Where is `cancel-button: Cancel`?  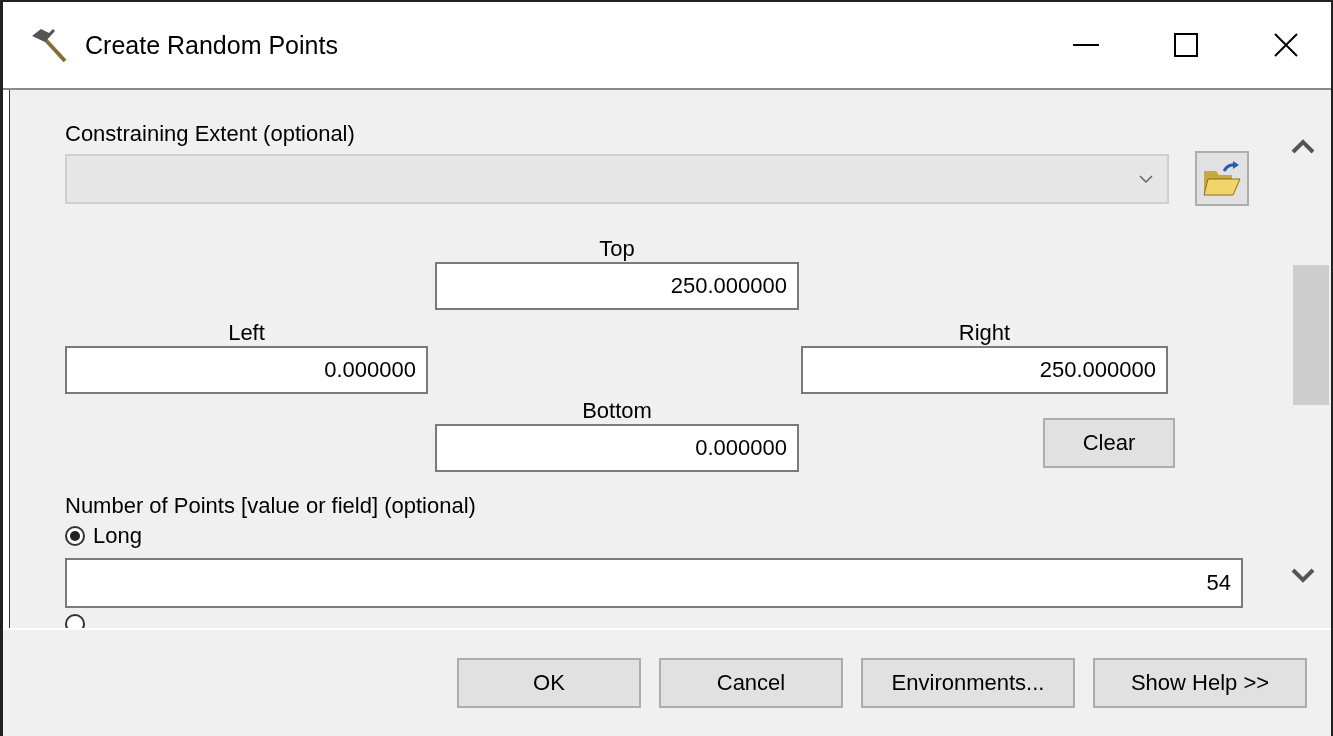 cancel-button: Cancel is located at coordinates (751, 683).